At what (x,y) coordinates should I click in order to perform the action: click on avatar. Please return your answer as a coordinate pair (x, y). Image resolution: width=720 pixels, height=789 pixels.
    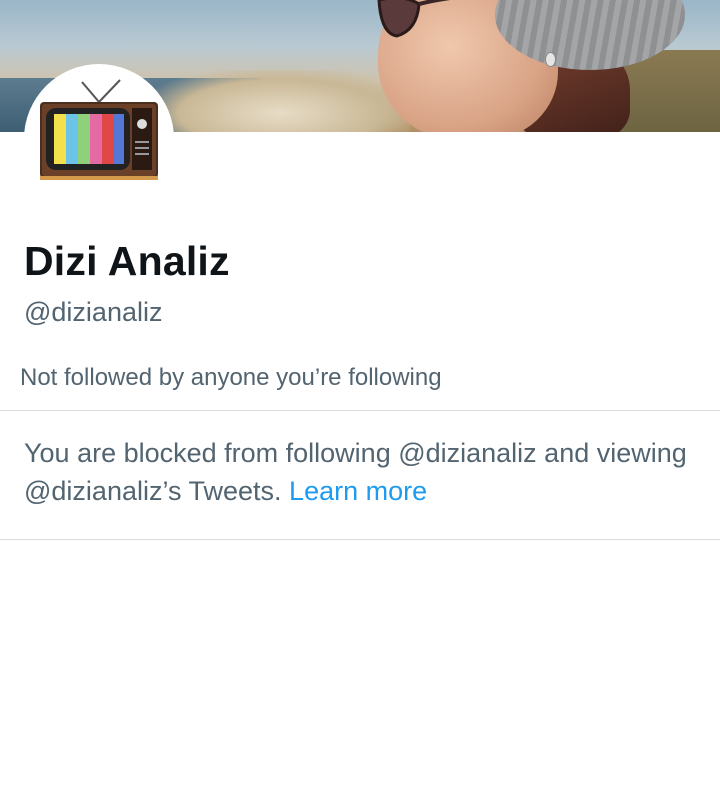
    Looking at the image, I should click on (99, 139).